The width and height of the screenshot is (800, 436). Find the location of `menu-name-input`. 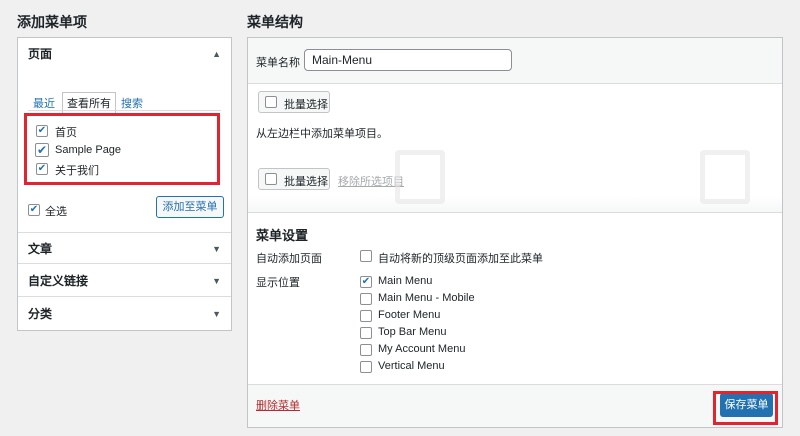

menu-name-input is located at coordinates (408, 60).